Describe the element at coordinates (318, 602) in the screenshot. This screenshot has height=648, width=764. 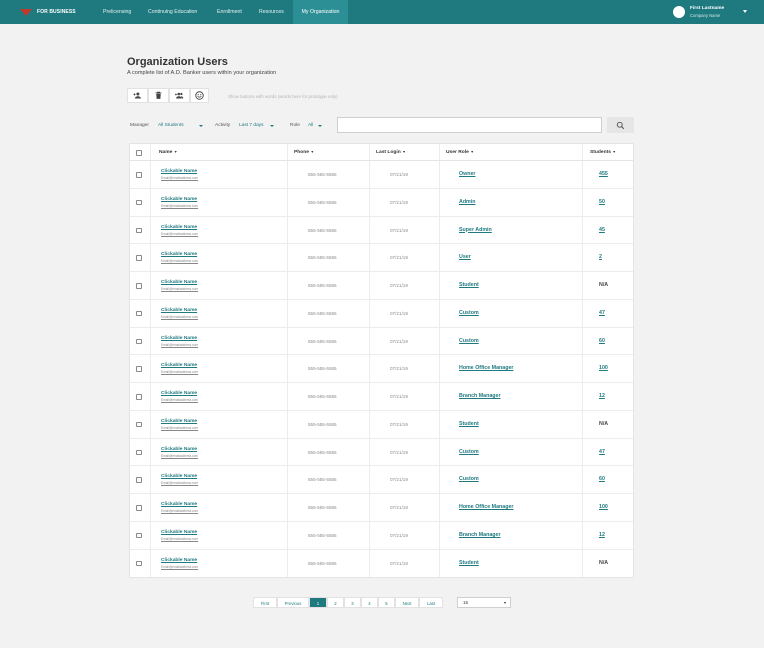
I see `page-1-button: 1` at that location.